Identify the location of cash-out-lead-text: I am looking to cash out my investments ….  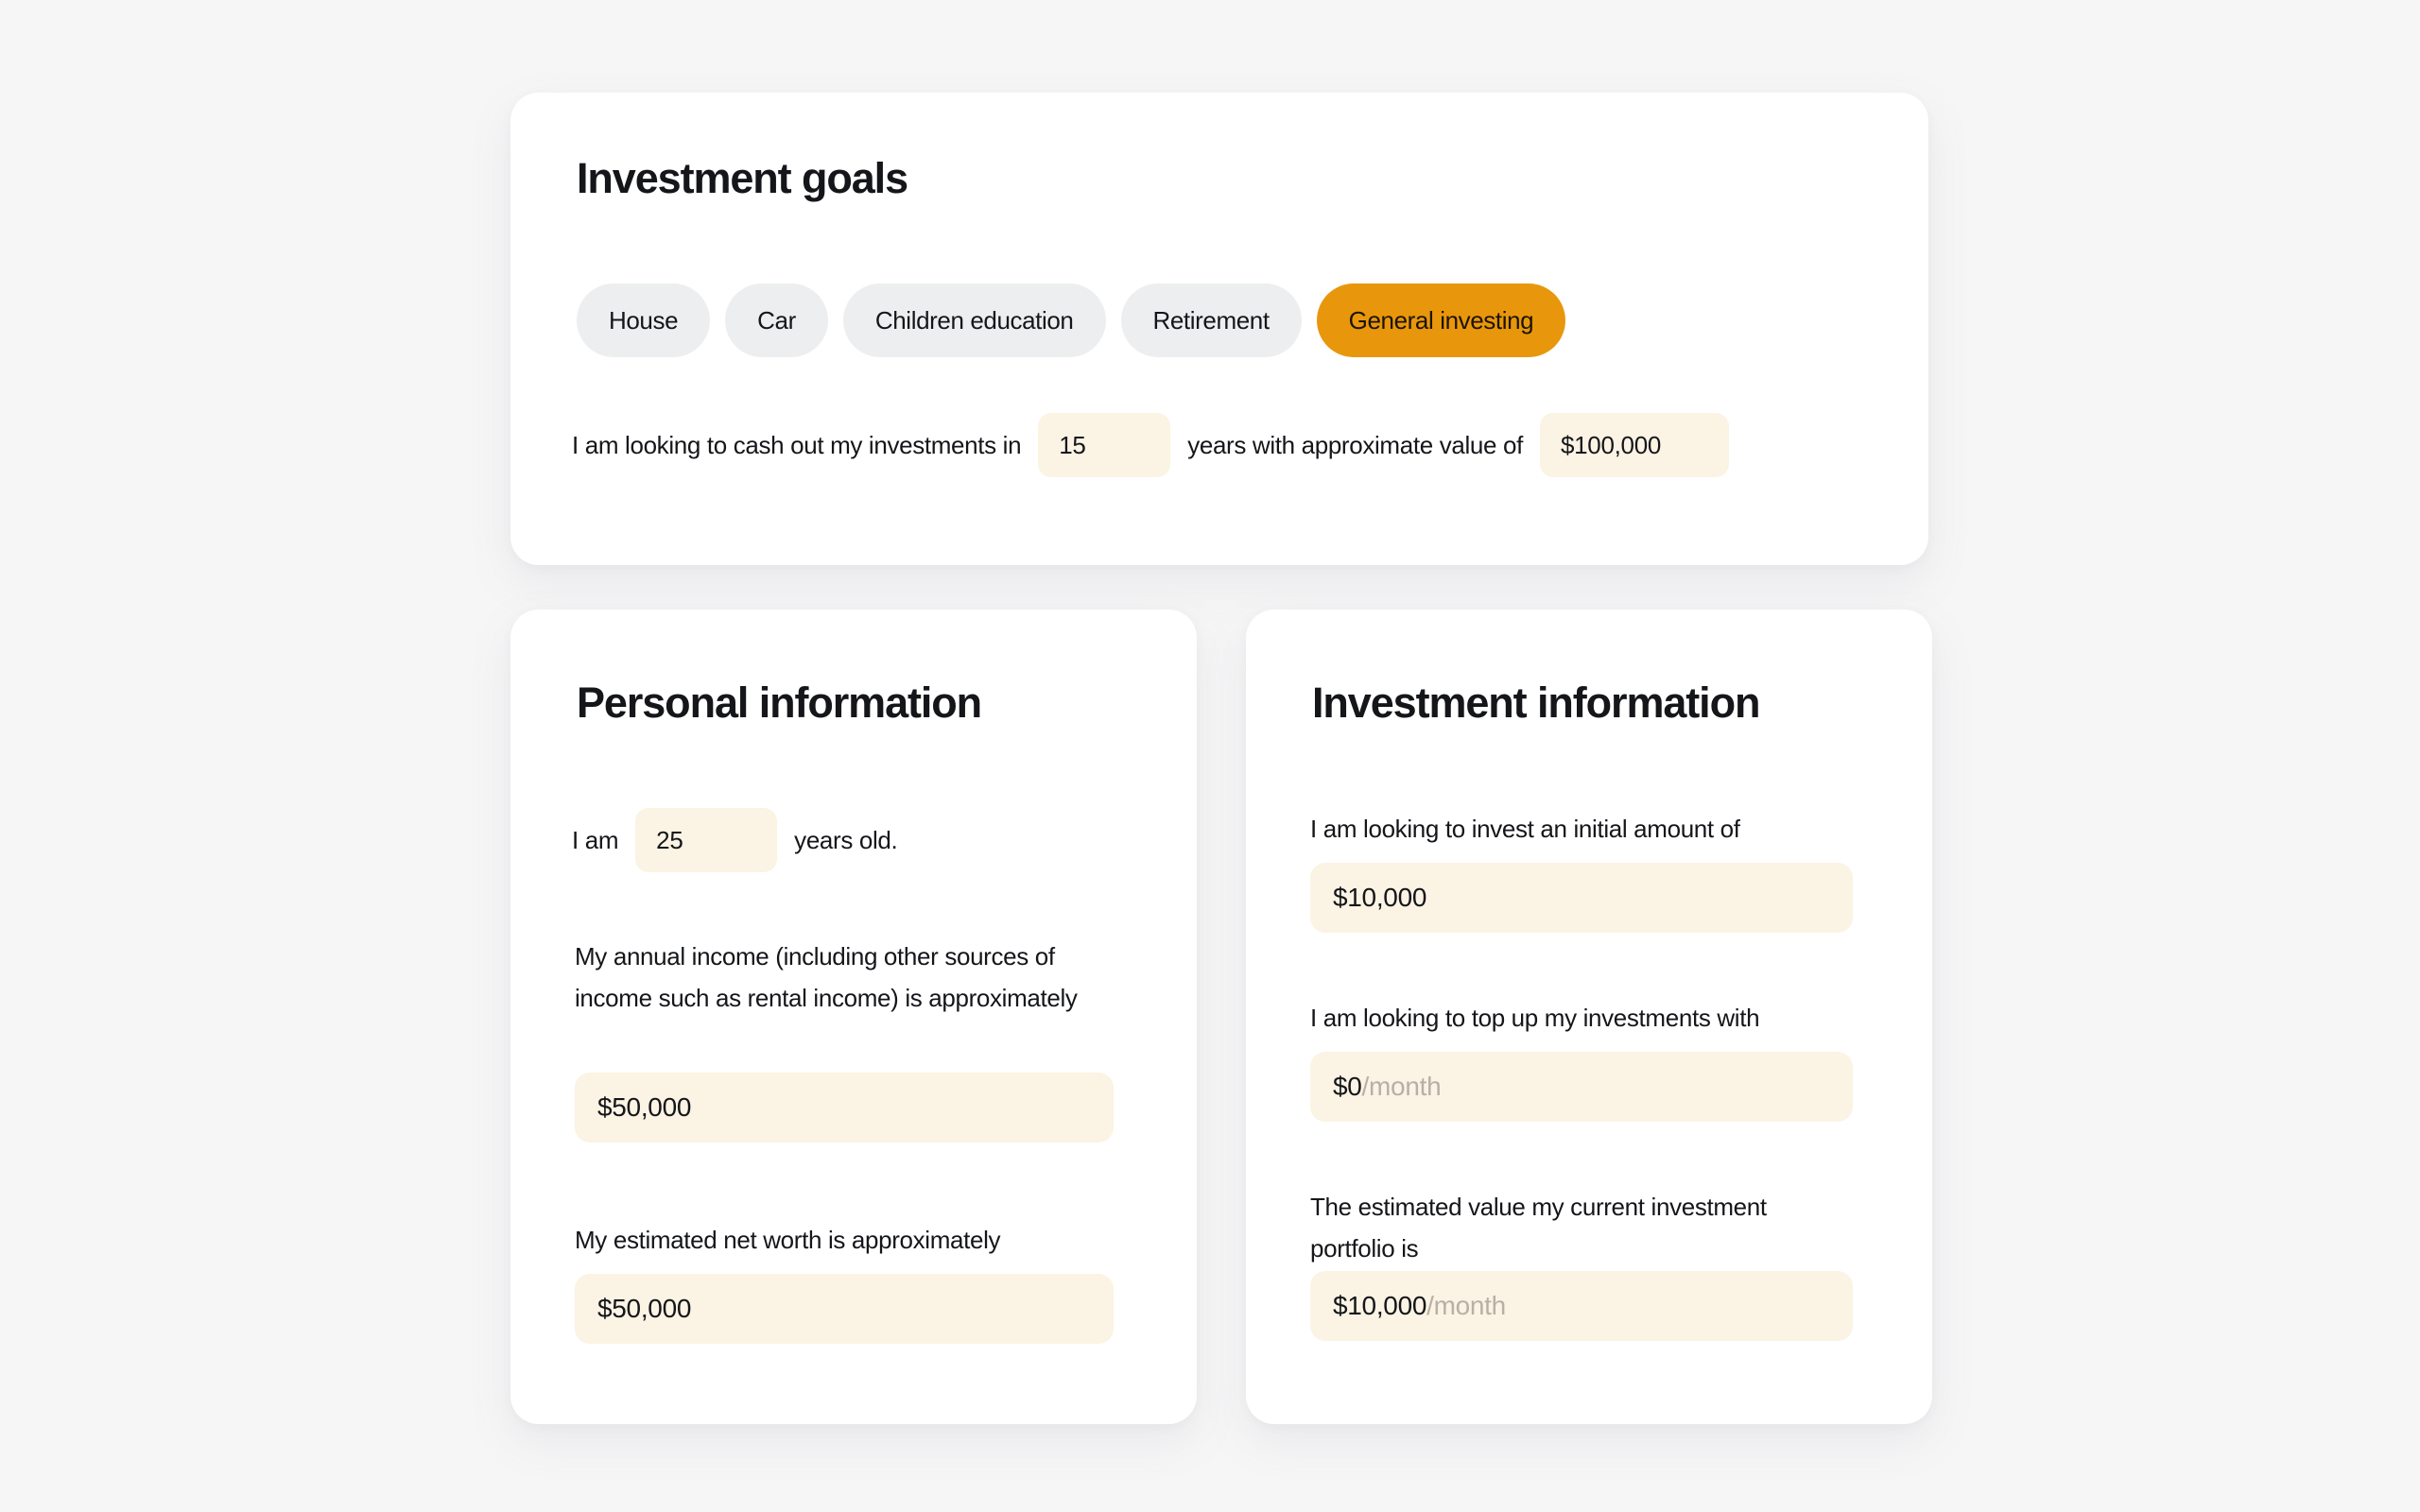
(797, 445).